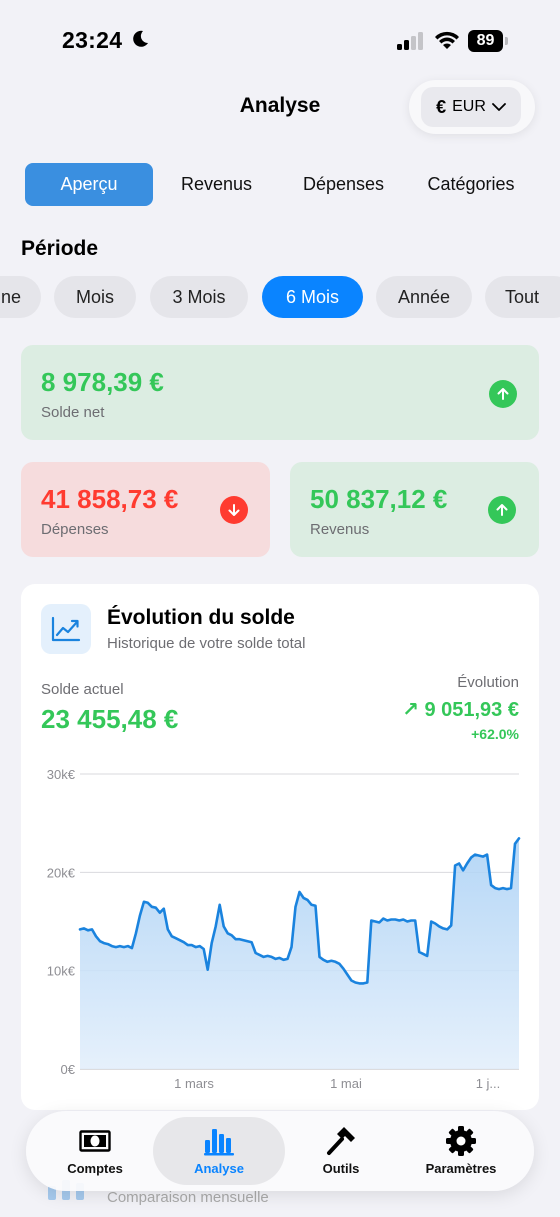 Image resolution: width=560 pixels, height=1217 pixels. Describe the element at coordinates (73, 412) in the screenshot. I see `net-balance-label: Solde net` at that location.